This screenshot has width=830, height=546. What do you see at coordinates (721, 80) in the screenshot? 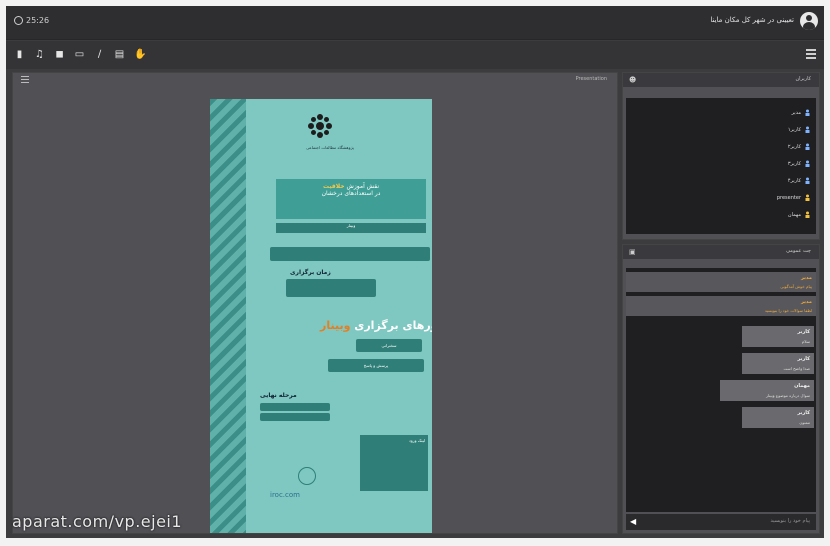
I see `users-panel-header: ☻ کاربران` at bounding box center [721, 80].